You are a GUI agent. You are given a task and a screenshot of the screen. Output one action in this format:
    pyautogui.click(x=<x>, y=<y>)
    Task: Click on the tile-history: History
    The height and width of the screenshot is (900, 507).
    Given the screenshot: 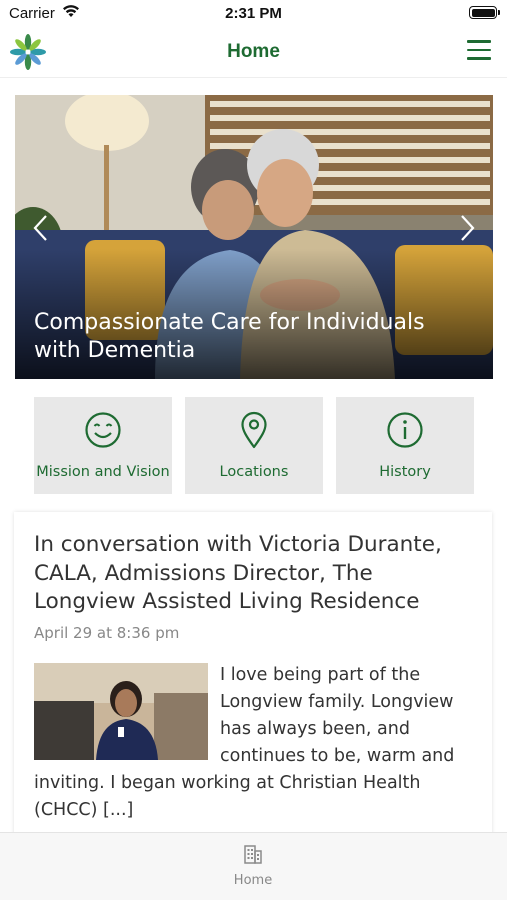 What is the action you would take?
    pyautogui.click(x=405, y=445)
    